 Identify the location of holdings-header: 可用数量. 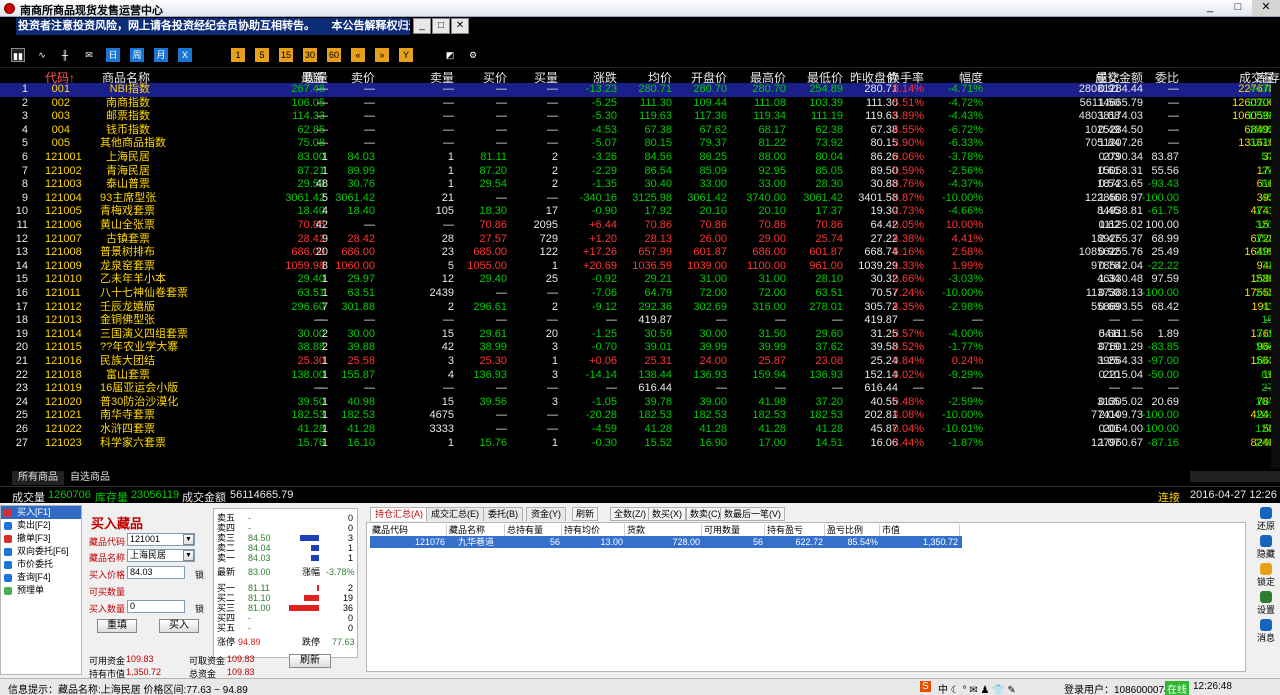
(733, 530).